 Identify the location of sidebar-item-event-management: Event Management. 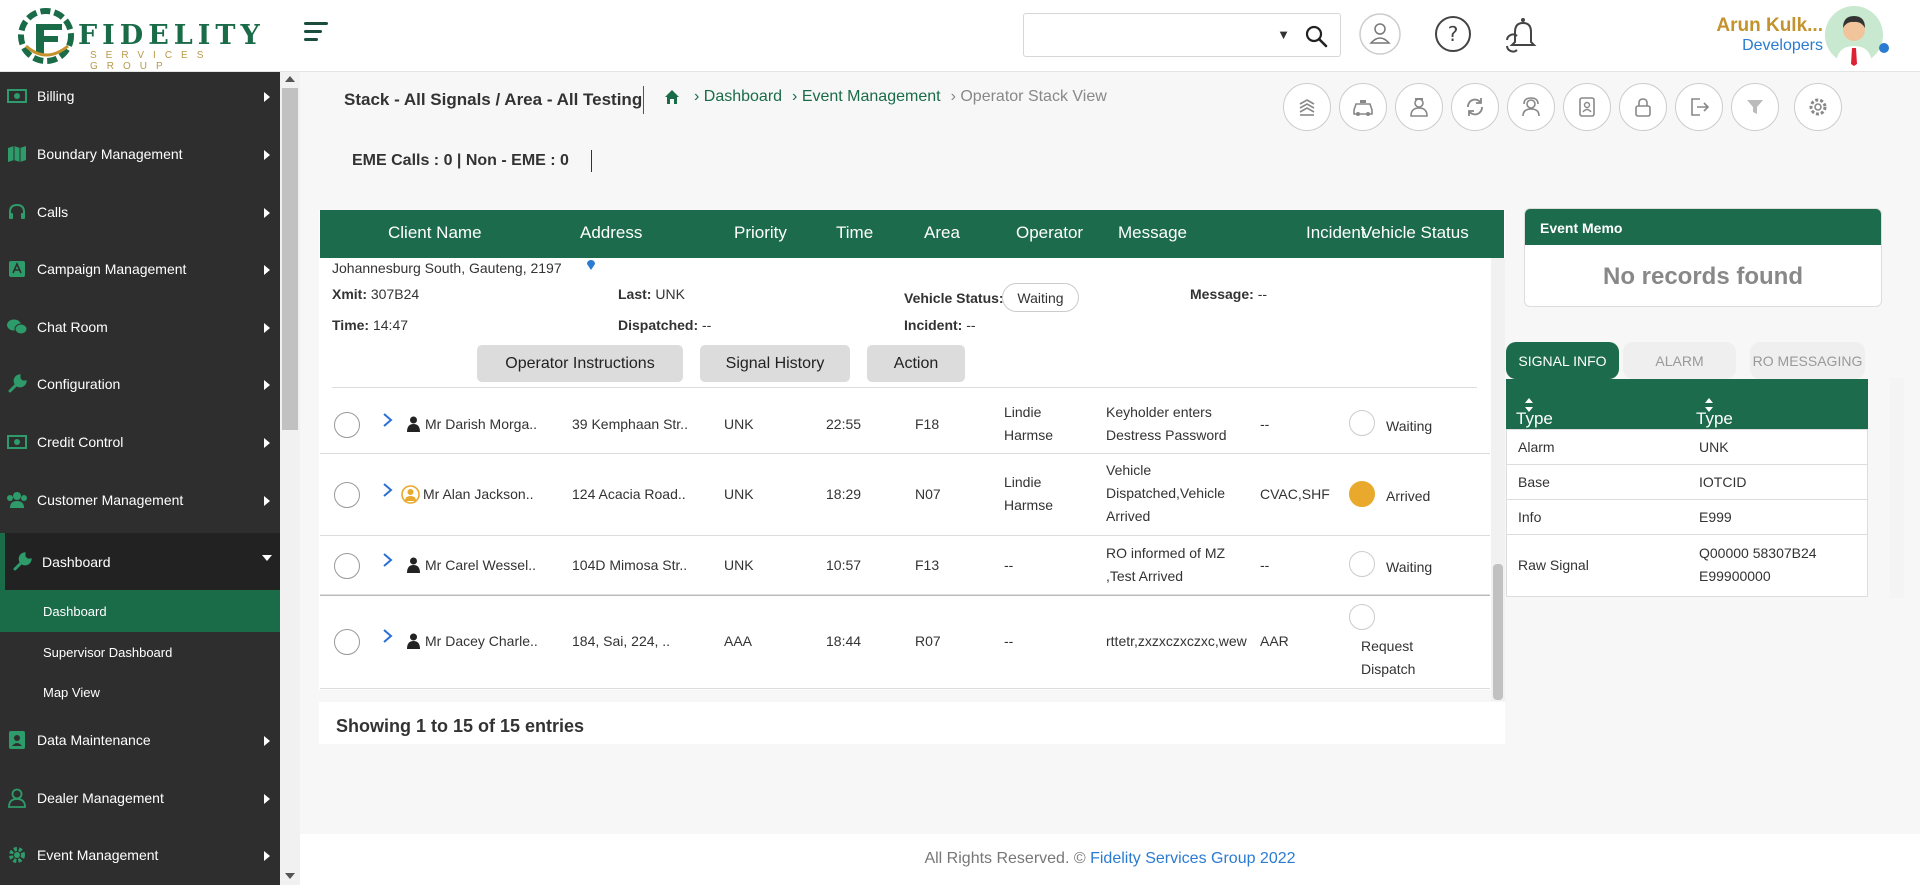
(140, 855).